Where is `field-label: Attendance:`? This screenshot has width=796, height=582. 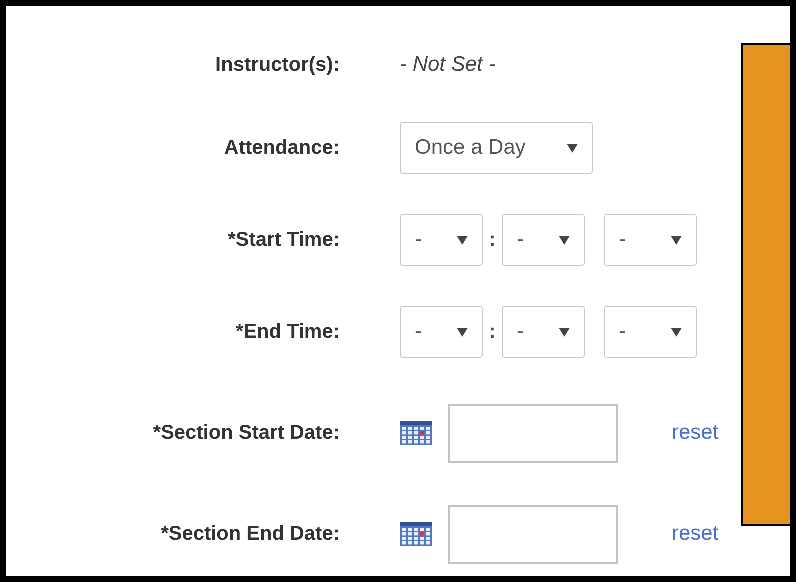 field-label: Attendance: is located at coordinates (282, 148).